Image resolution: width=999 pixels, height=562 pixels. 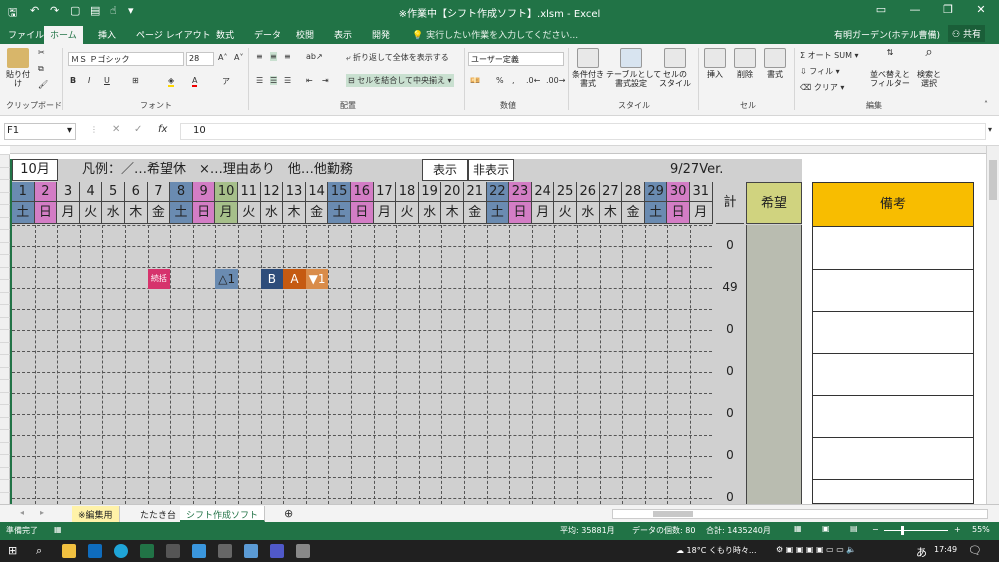 What do you see at coordinates (287, 80) in the screenshot?
I see `align-right-icon: ☰` at bounding box center [287, 80].